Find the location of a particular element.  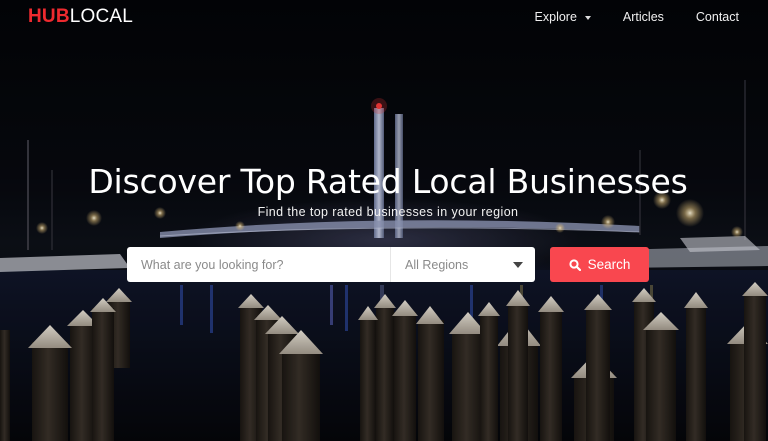

nav-item-articles: Articles is located at coordinates (643, 17).